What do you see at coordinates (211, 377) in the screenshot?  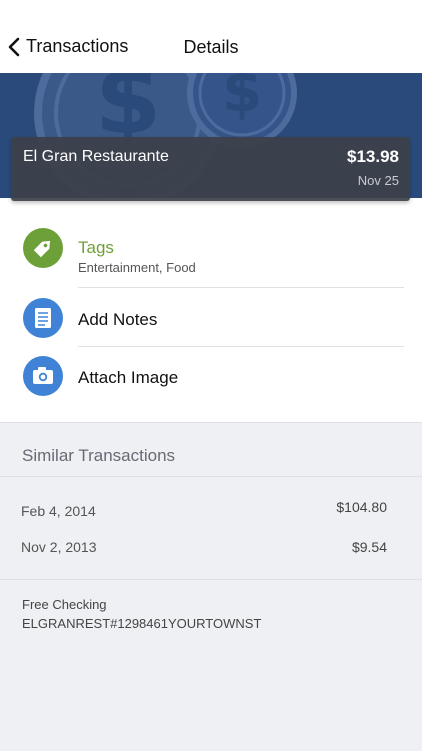 I see `attach-image-row: Attach Image` at bounding box center [211, 377].